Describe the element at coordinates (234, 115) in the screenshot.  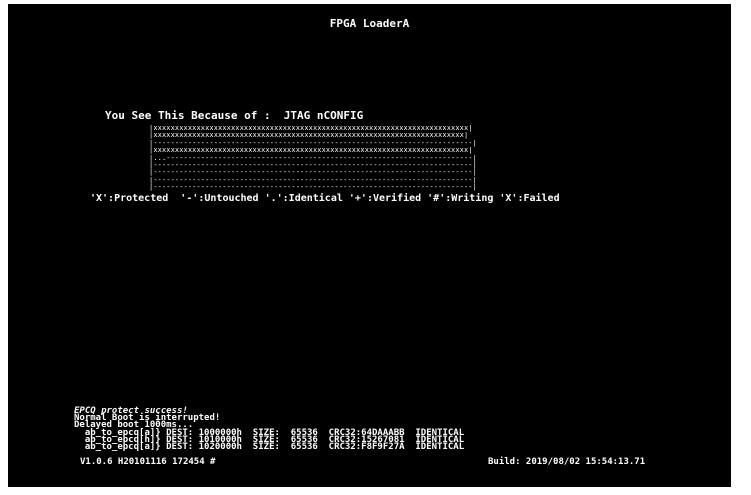
I see `boot-reason-text: You See This Because of : JTAG nCONFIG` at that location.